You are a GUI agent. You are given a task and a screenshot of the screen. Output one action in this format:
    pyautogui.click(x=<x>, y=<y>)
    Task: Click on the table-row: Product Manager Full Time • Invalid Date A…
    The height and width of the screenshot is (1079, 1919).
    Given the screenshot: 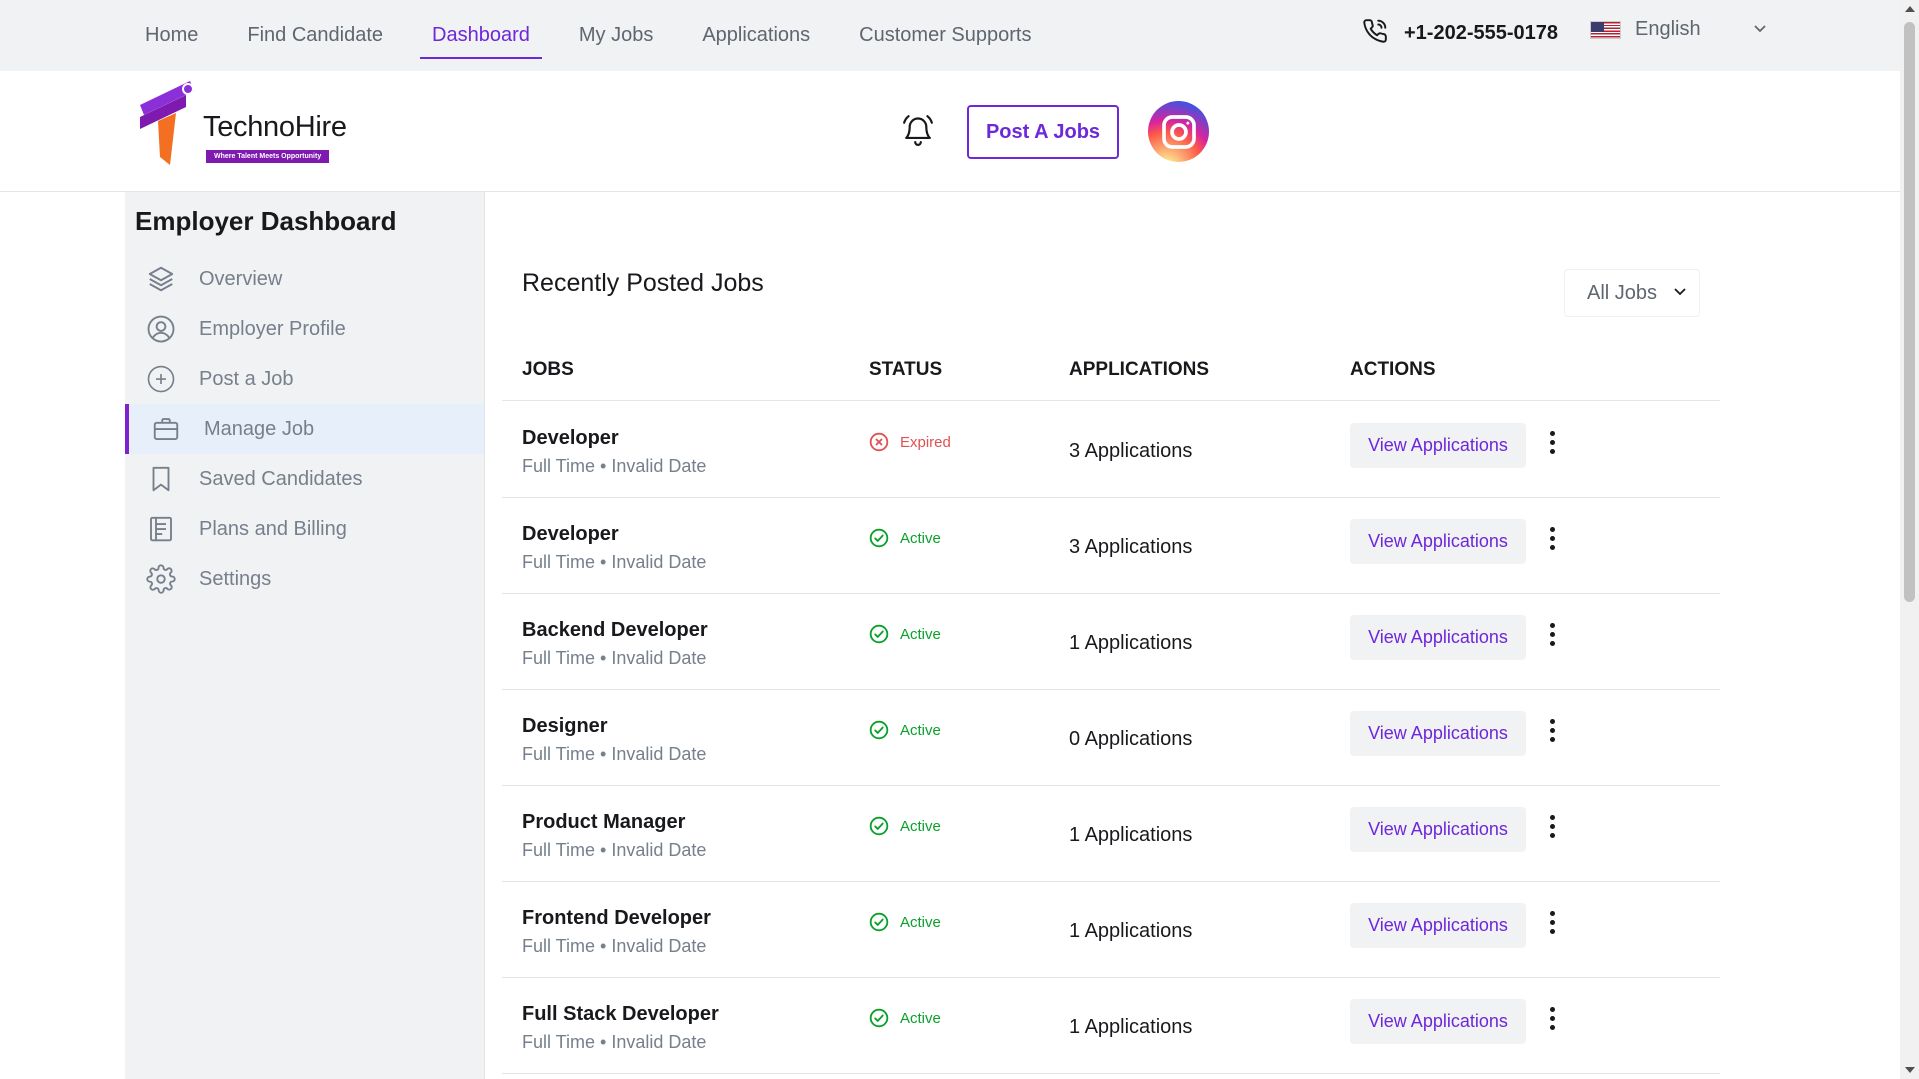 What is the action you would take?
    pyautogui.click(x=1111, y=834)
    